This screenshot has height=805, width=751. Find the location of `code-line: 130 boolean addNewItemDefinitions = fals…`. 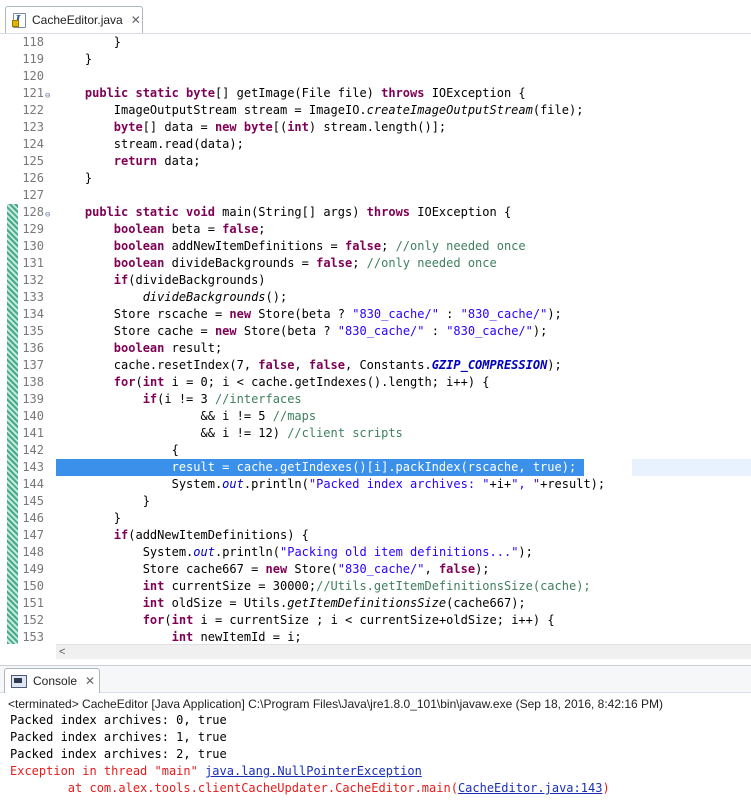

code-line: 130 boolean addNewItemDefinitions = fals… is located at coordinates (375, 246).